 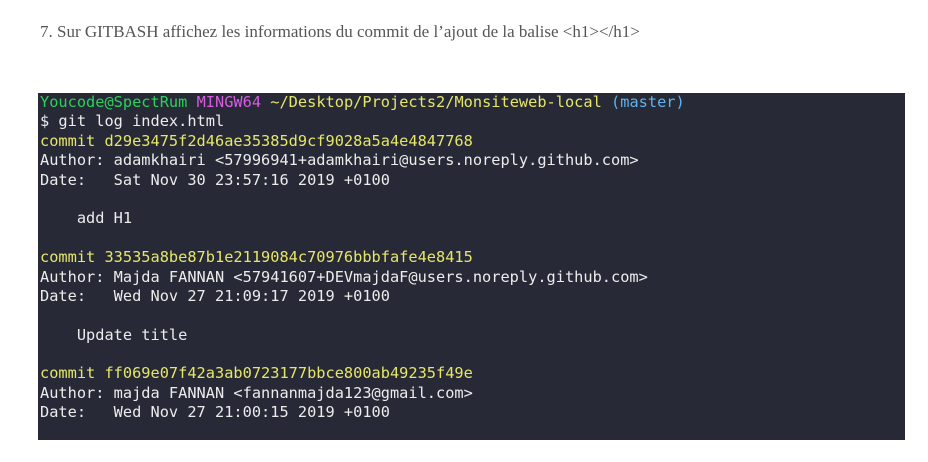 What do you see at coordinates (215, 412) in the screenshot?
I see `commit-date-line: Date: Wed Nov 27 21:00:15 2019 +0100` at bounding box center [215, 412].